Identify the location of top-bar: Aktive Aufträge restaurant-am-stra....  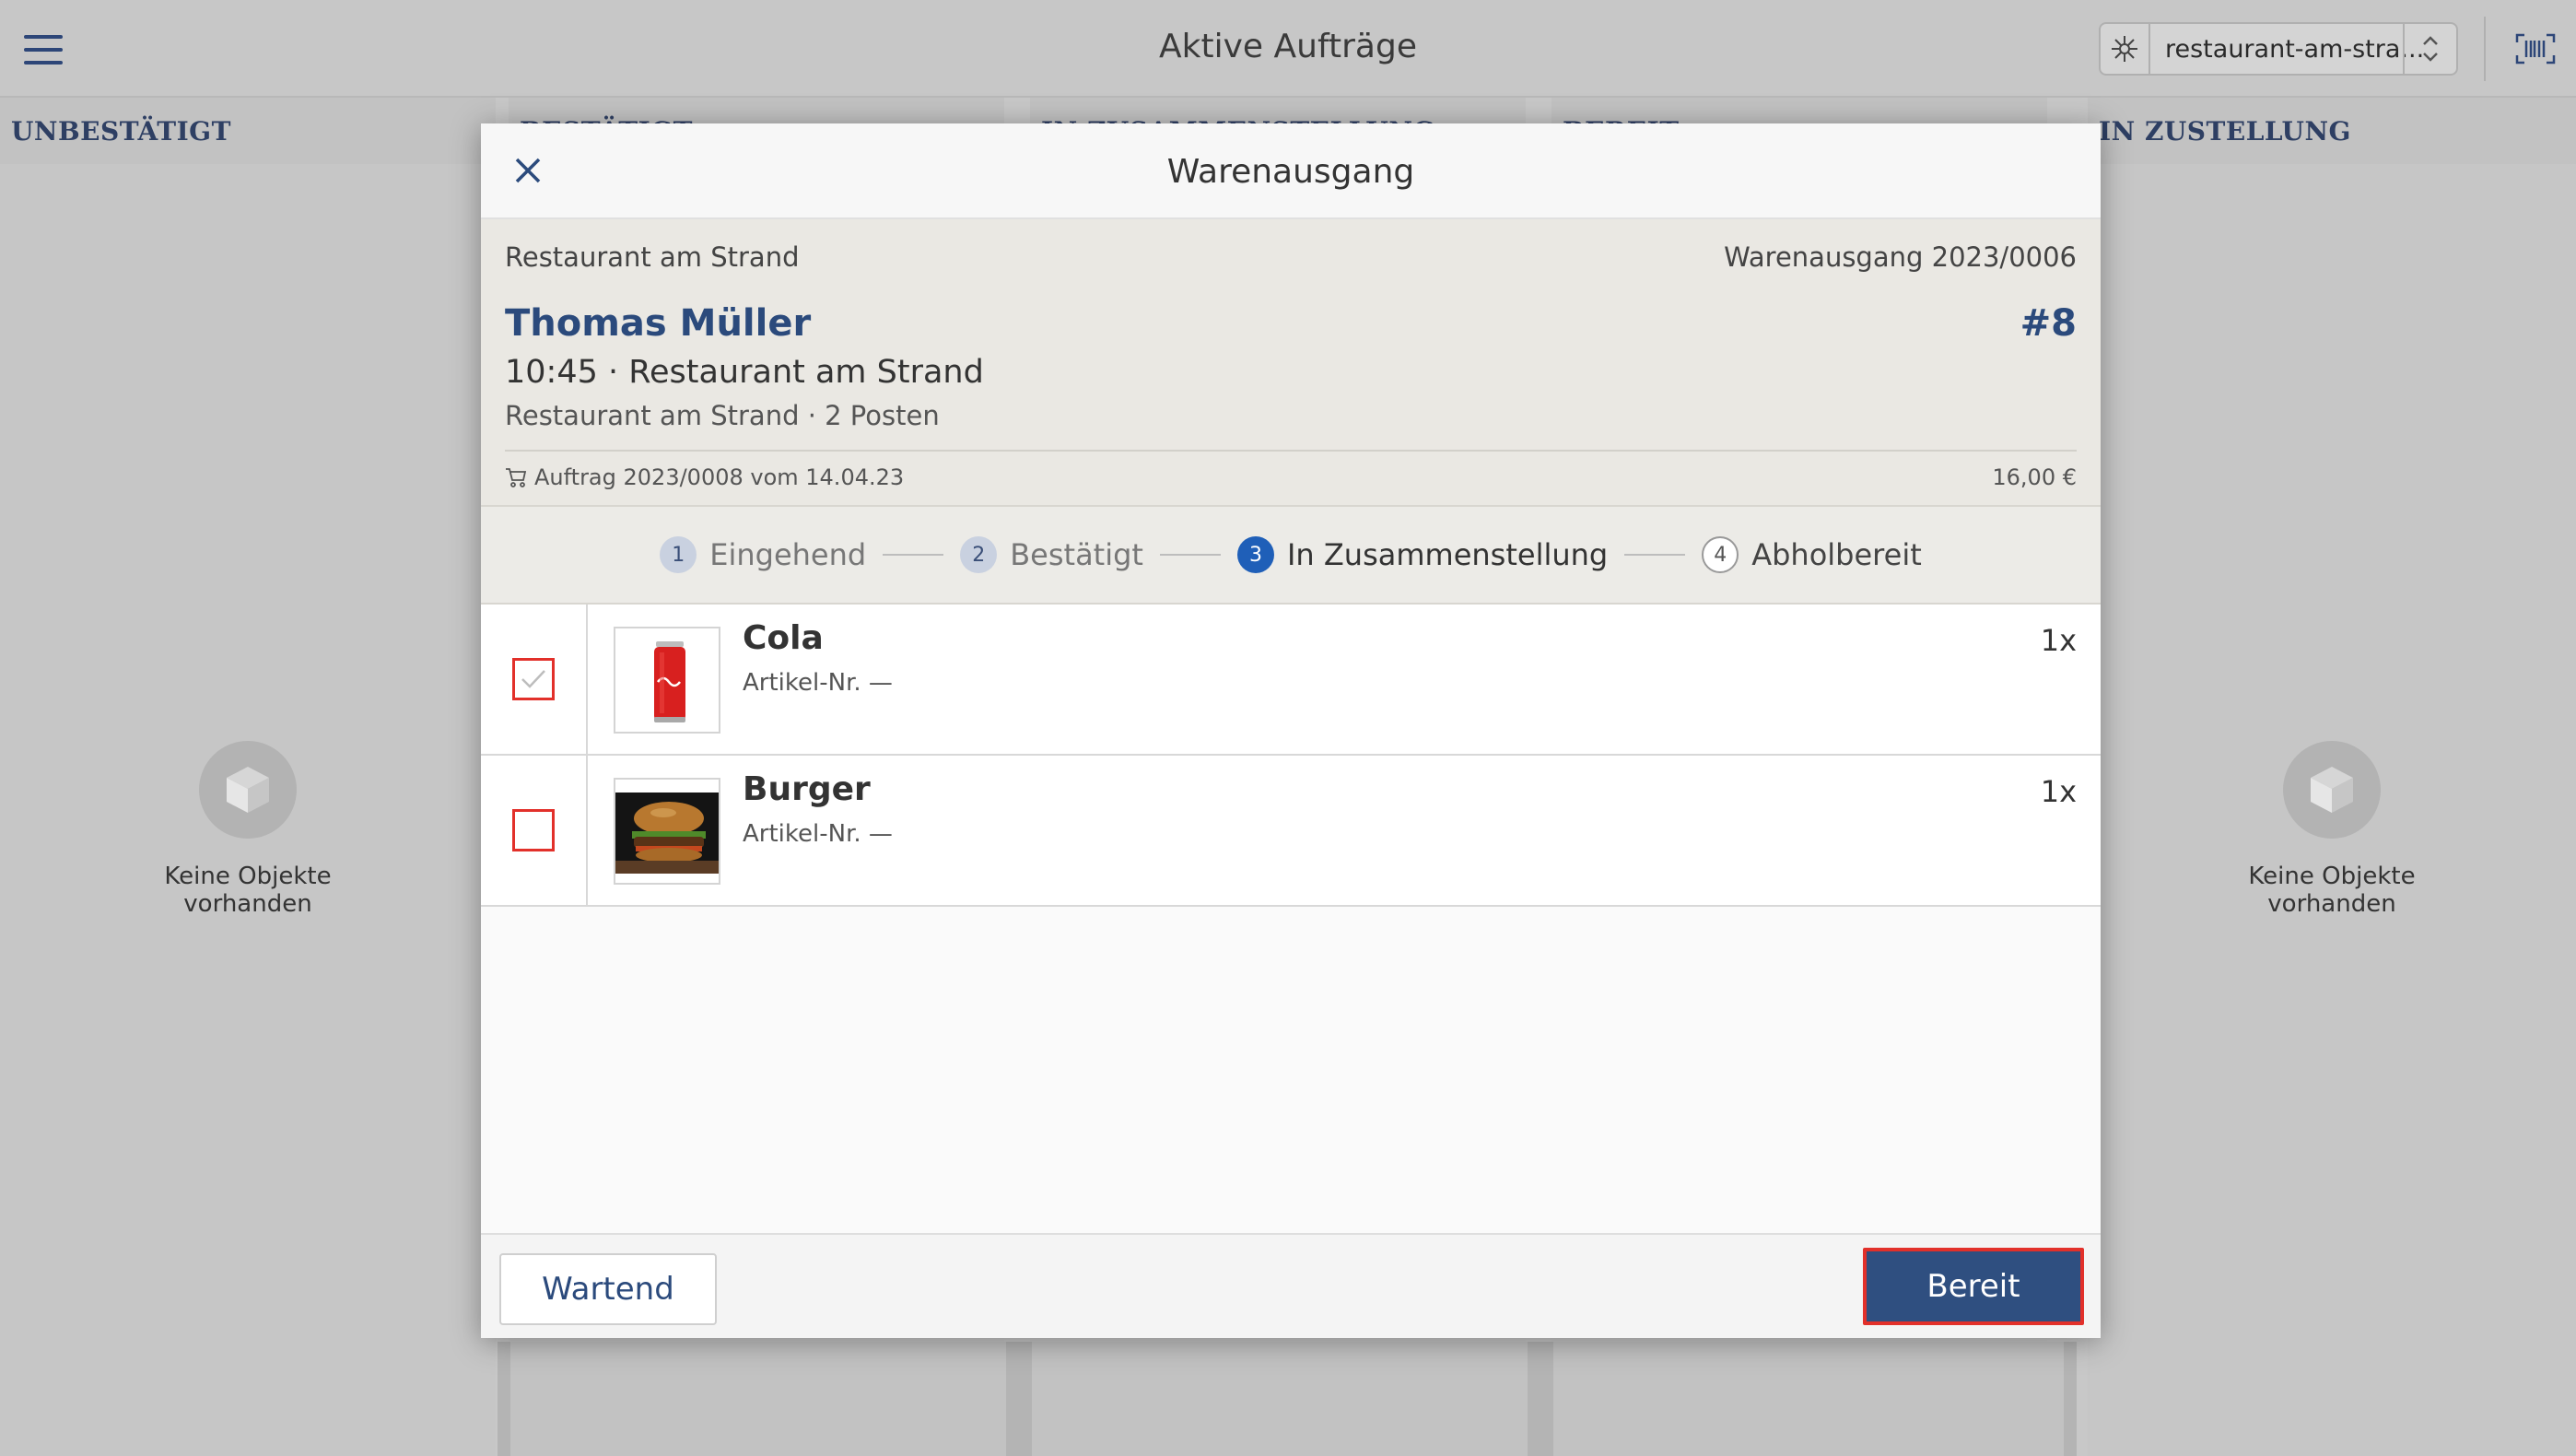
(1288, 49).